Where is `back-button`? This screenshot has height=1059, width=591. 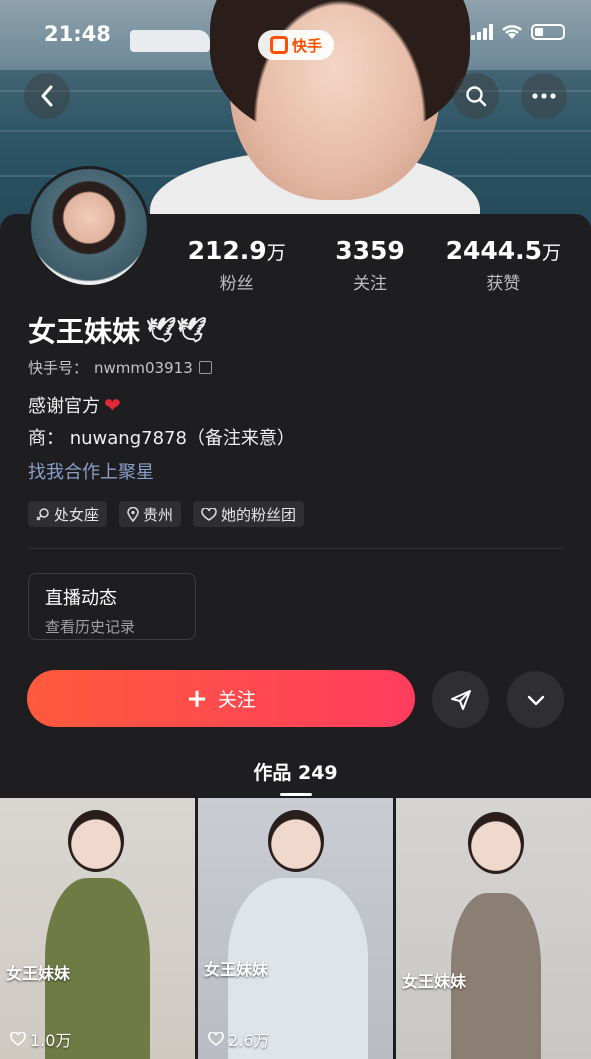
back-button is located at coordinates (47, 96).